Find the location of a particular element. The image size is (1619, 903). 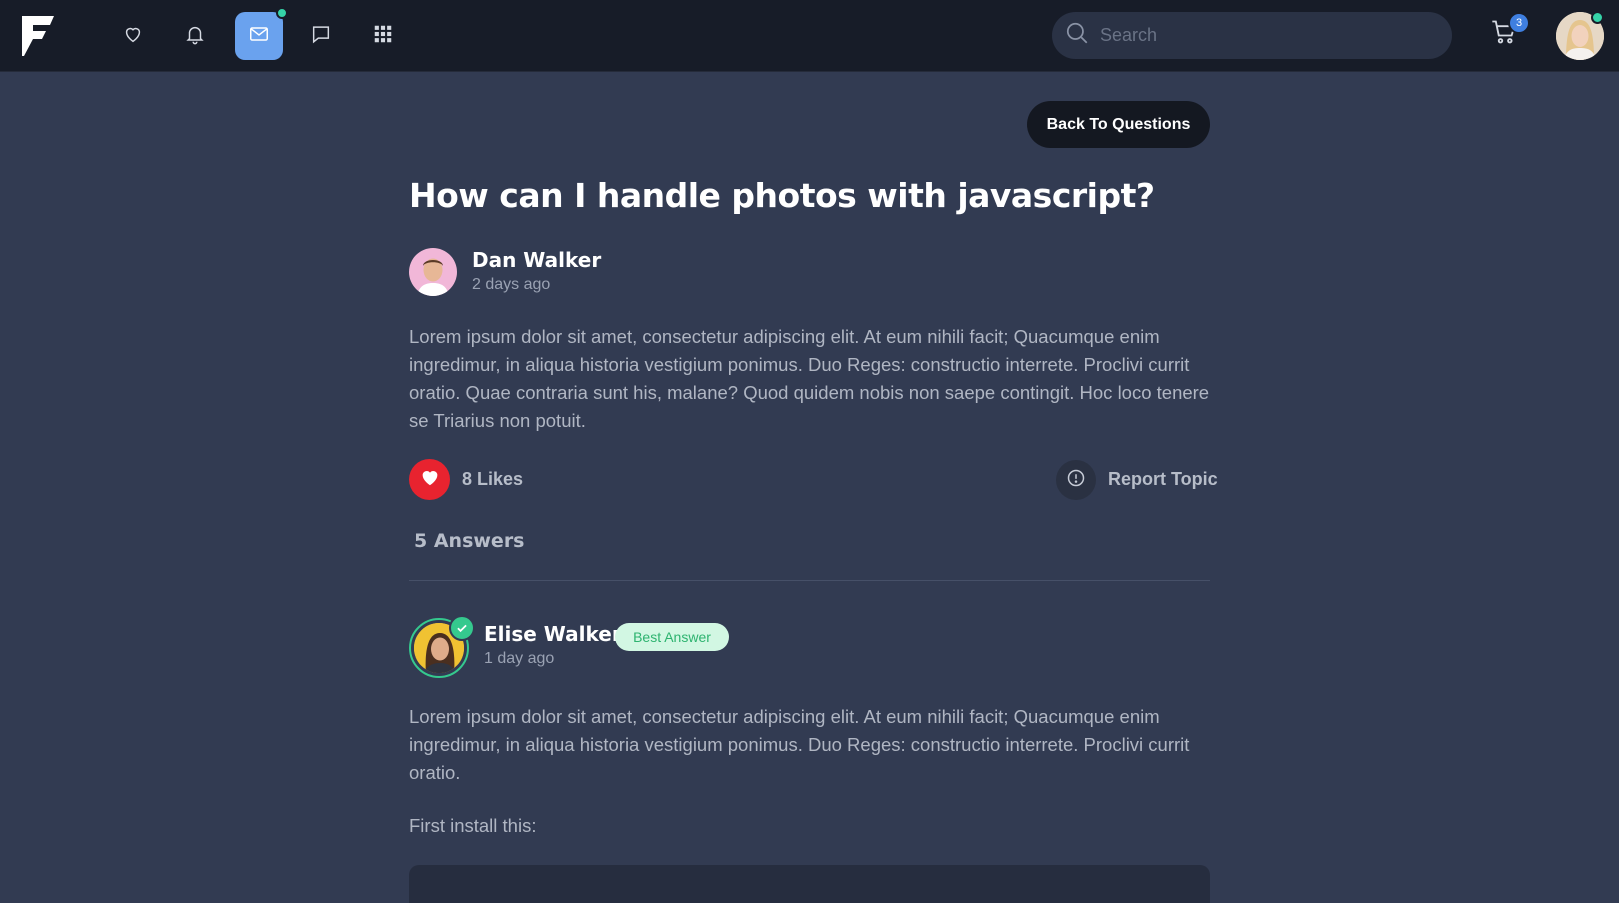

search-icon is located at coordinates (1082, 35).